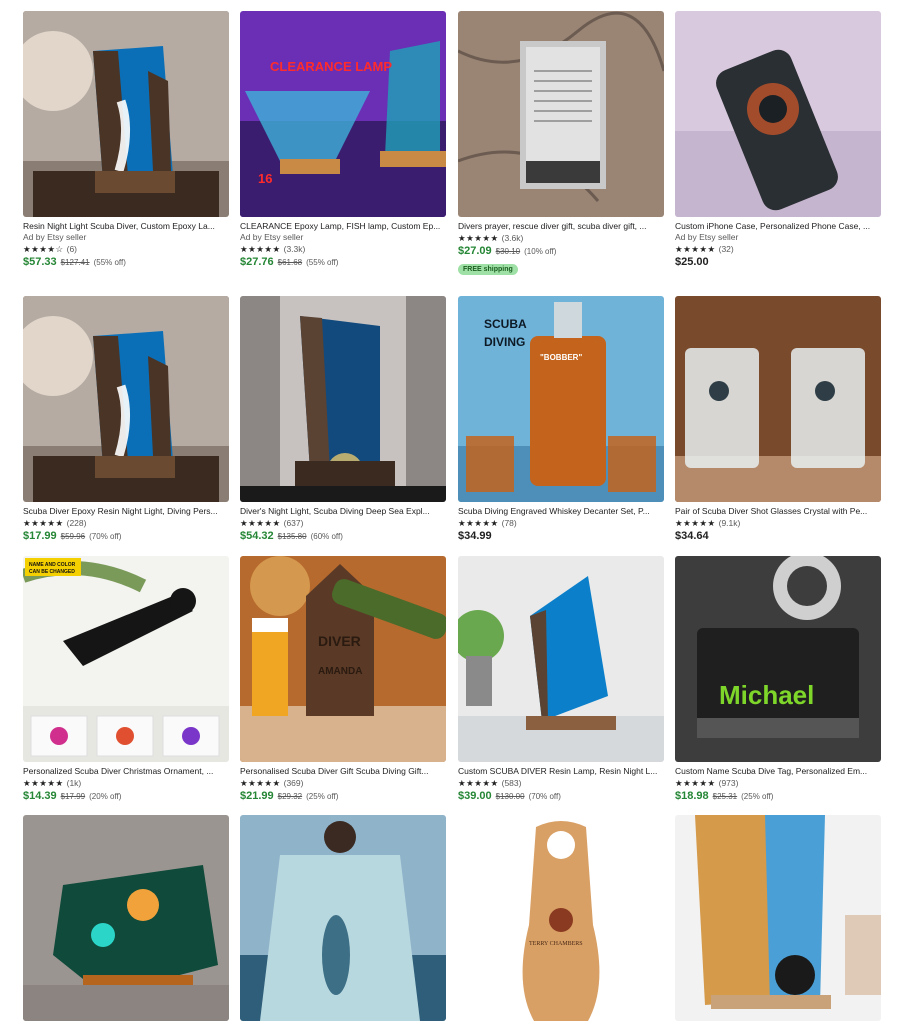 This screenshot has width=902, height=1024. I want to click on price-bar: $18.98 $25.31 (25% off), so click(778, 796).